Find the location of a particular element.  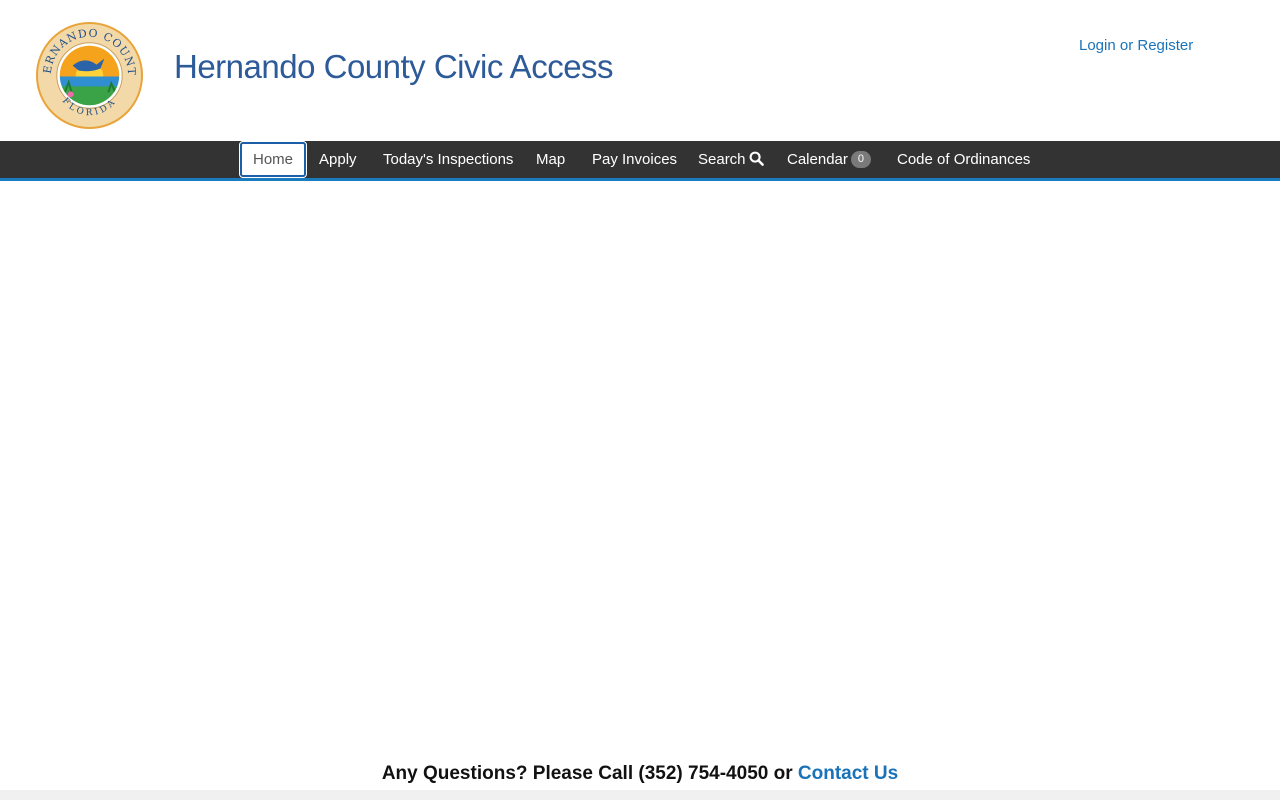

calendar-count-badge: 0 is located at coordinates (860, 159).